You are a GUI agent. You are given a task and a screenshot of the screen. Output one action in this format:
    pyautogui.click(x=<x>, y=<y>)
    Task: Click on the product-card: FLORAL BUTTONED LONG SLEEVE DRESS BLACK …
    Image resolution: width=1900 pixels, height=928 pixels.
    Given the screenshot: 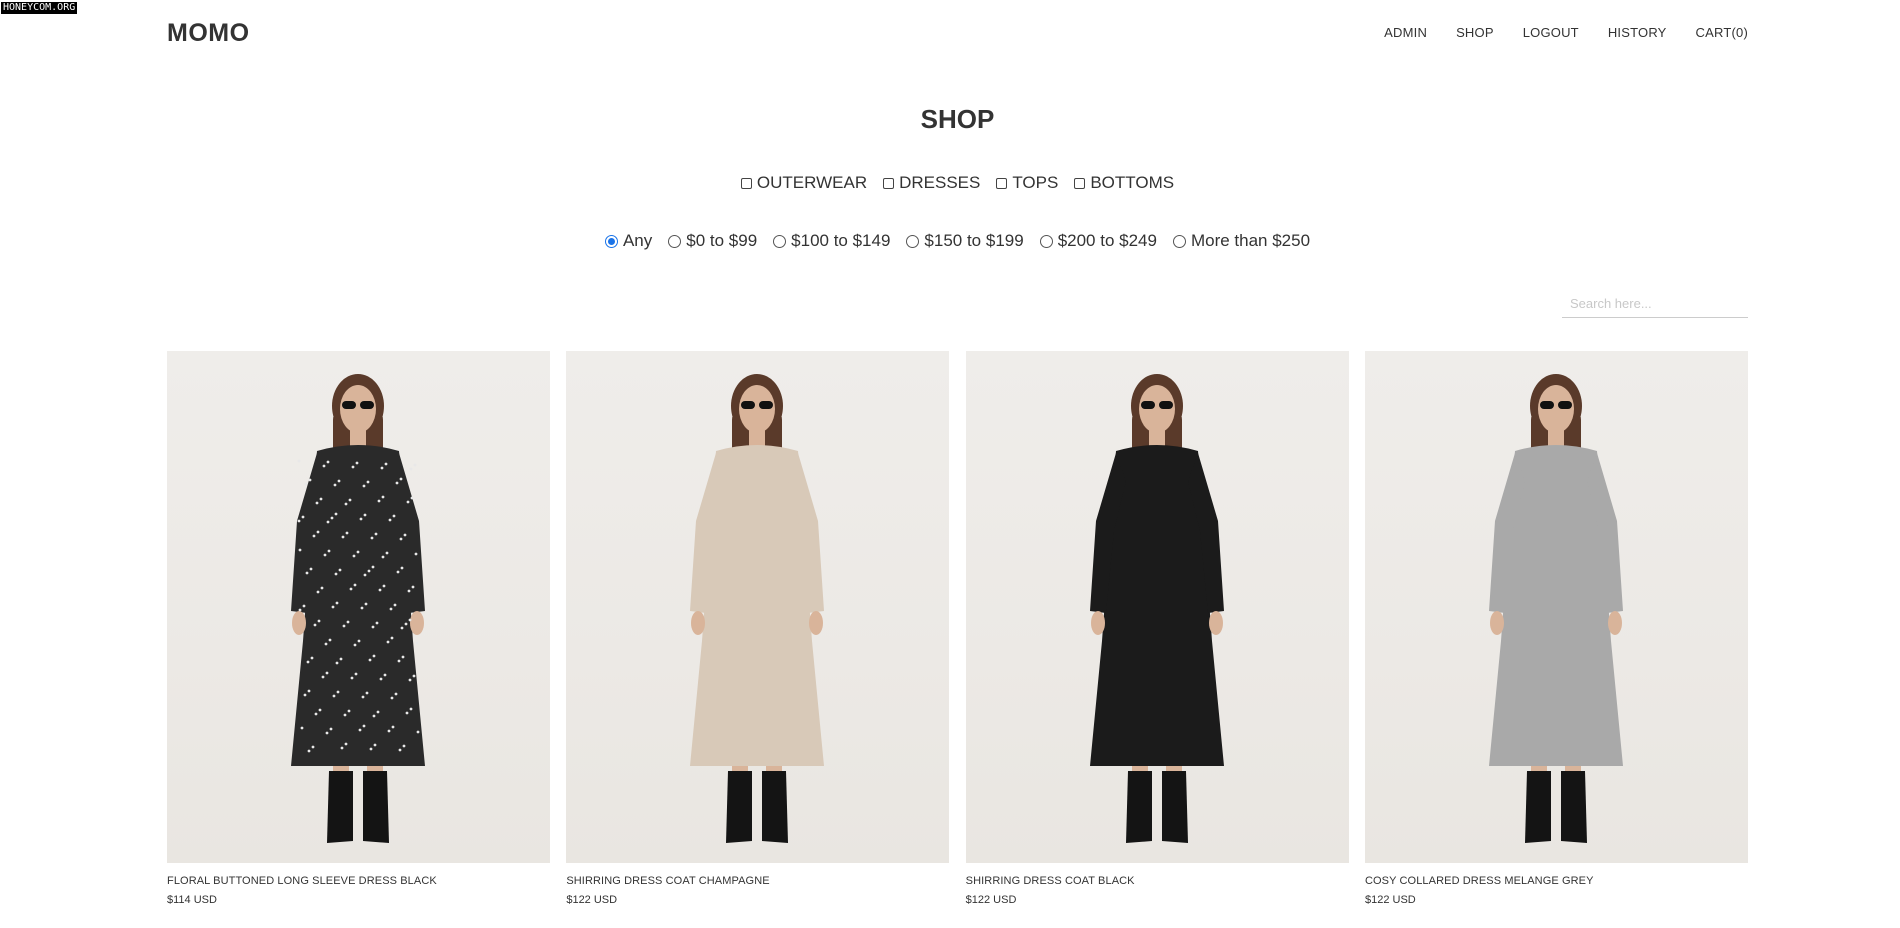 What is the action you would take?
    pyautogui.click(x=358, y=628)
    